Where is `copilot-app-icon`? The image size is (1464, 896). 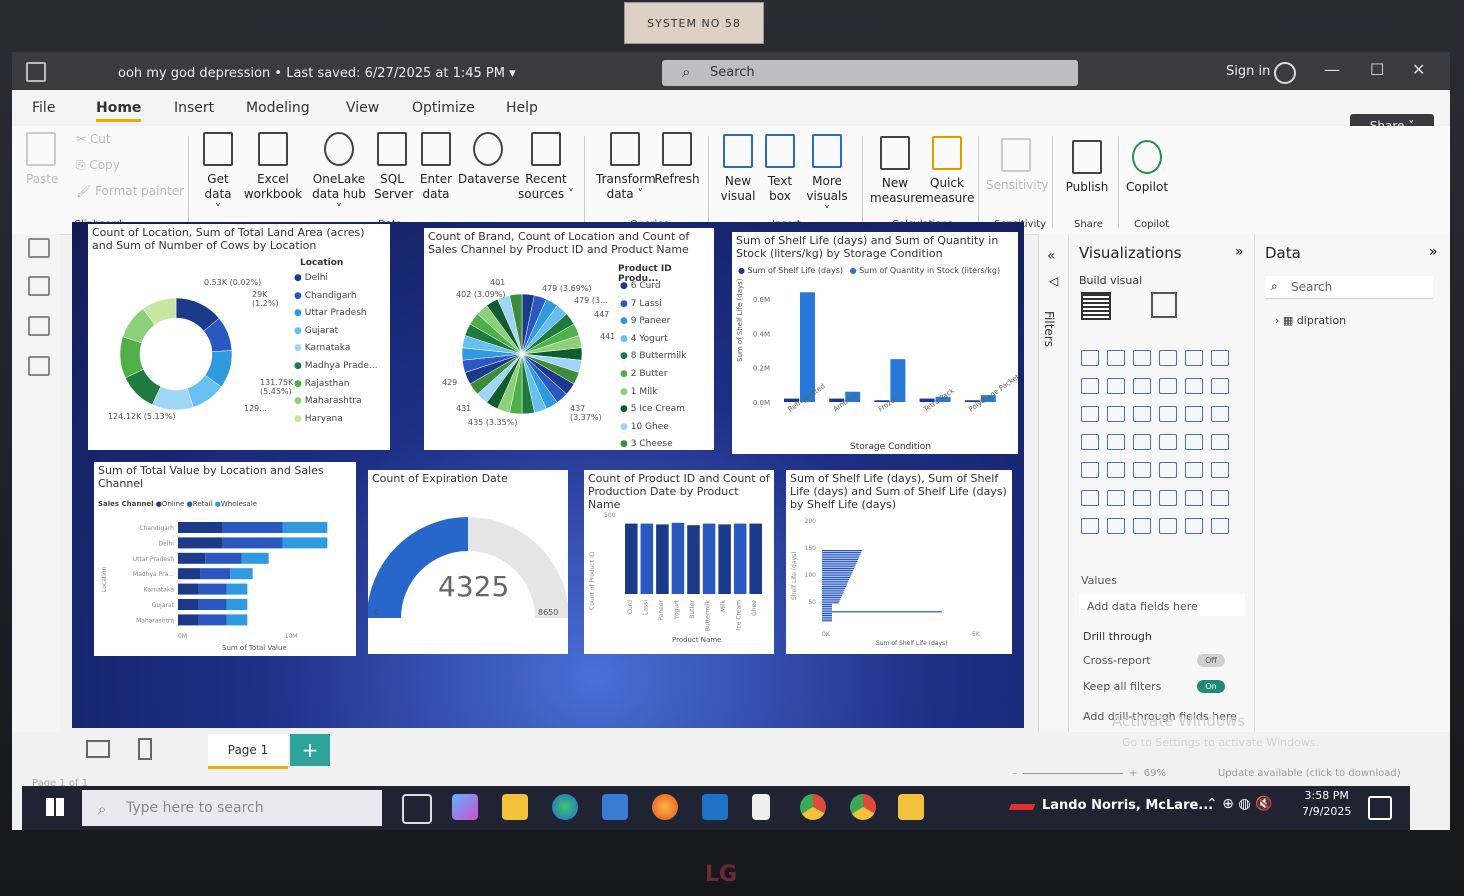 copilot-app-icon is located at coordinates (465, 807).